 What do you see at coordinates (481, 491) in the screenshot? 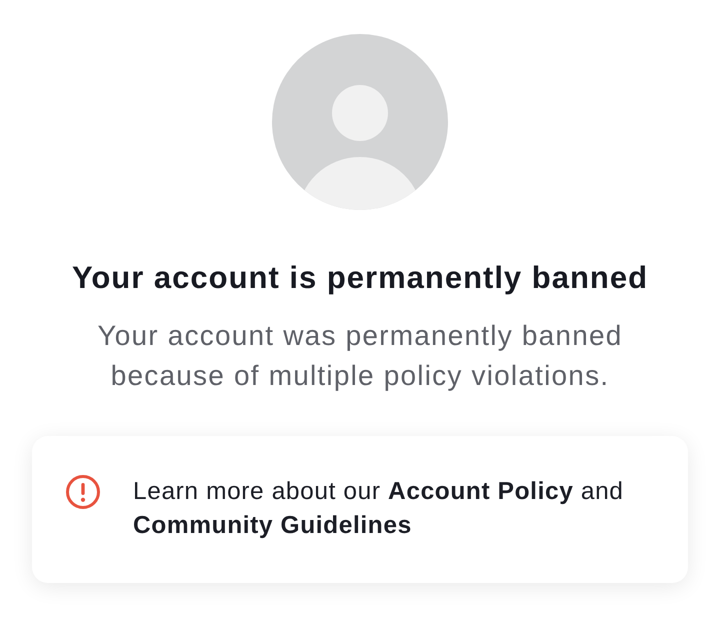
I see `policy-link: Account Policy` at bounding box center [481, 491].